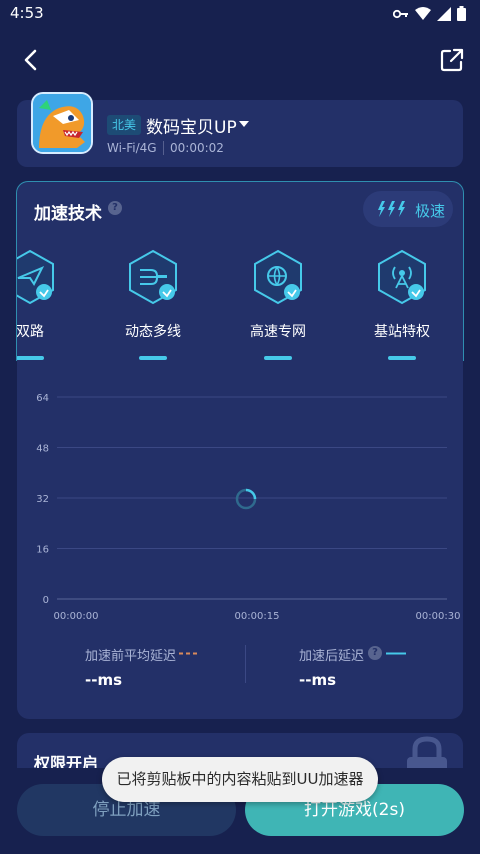 Image resolution: width=480 pixels, height=854 pixels. What do you see at coordinates (396, 653) in the screenshot?
I see `solid-line-icon` at bounding box center [396, 653].